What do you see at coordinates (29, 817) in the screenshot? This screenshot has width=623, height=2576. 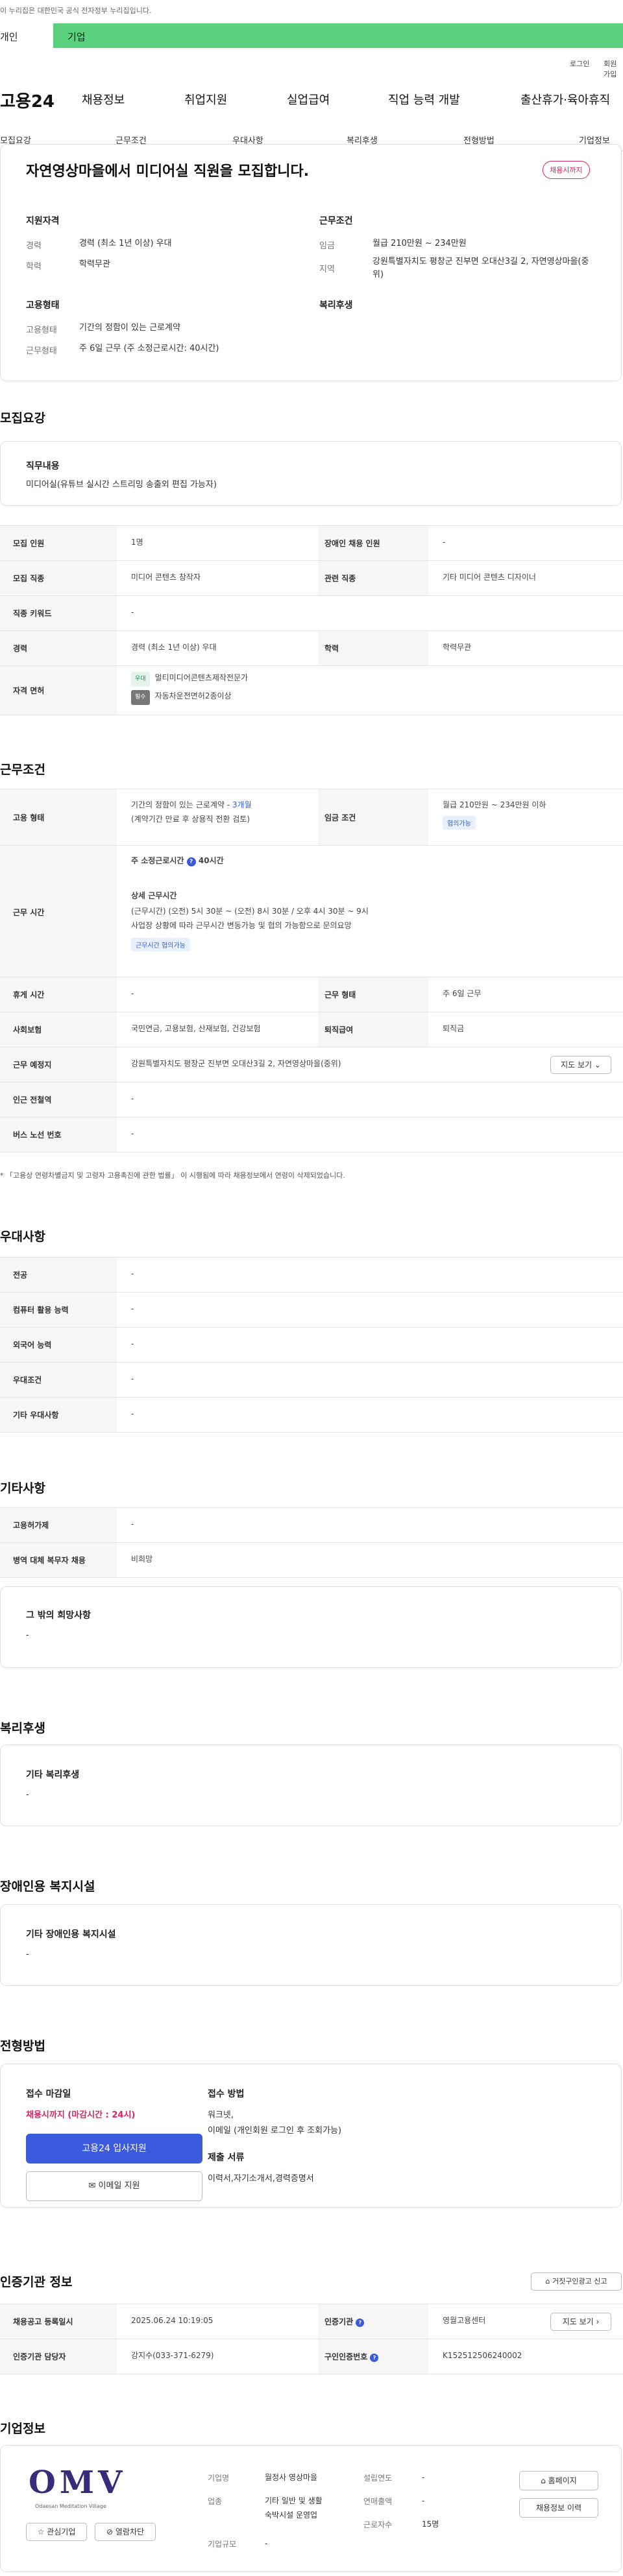 I see `row-key: 고용 형태` at bounding box center [29, 817].